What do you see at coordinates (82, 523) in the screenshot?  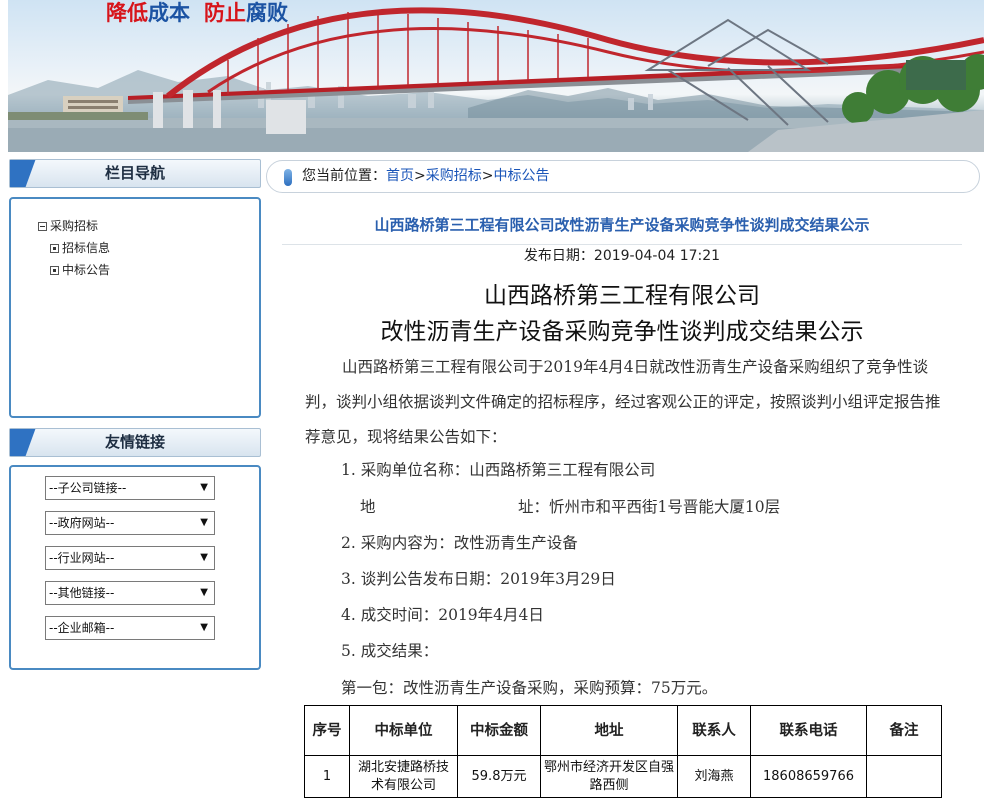 I see `select-value: --政府网站--` at bounding box center [82, 523].